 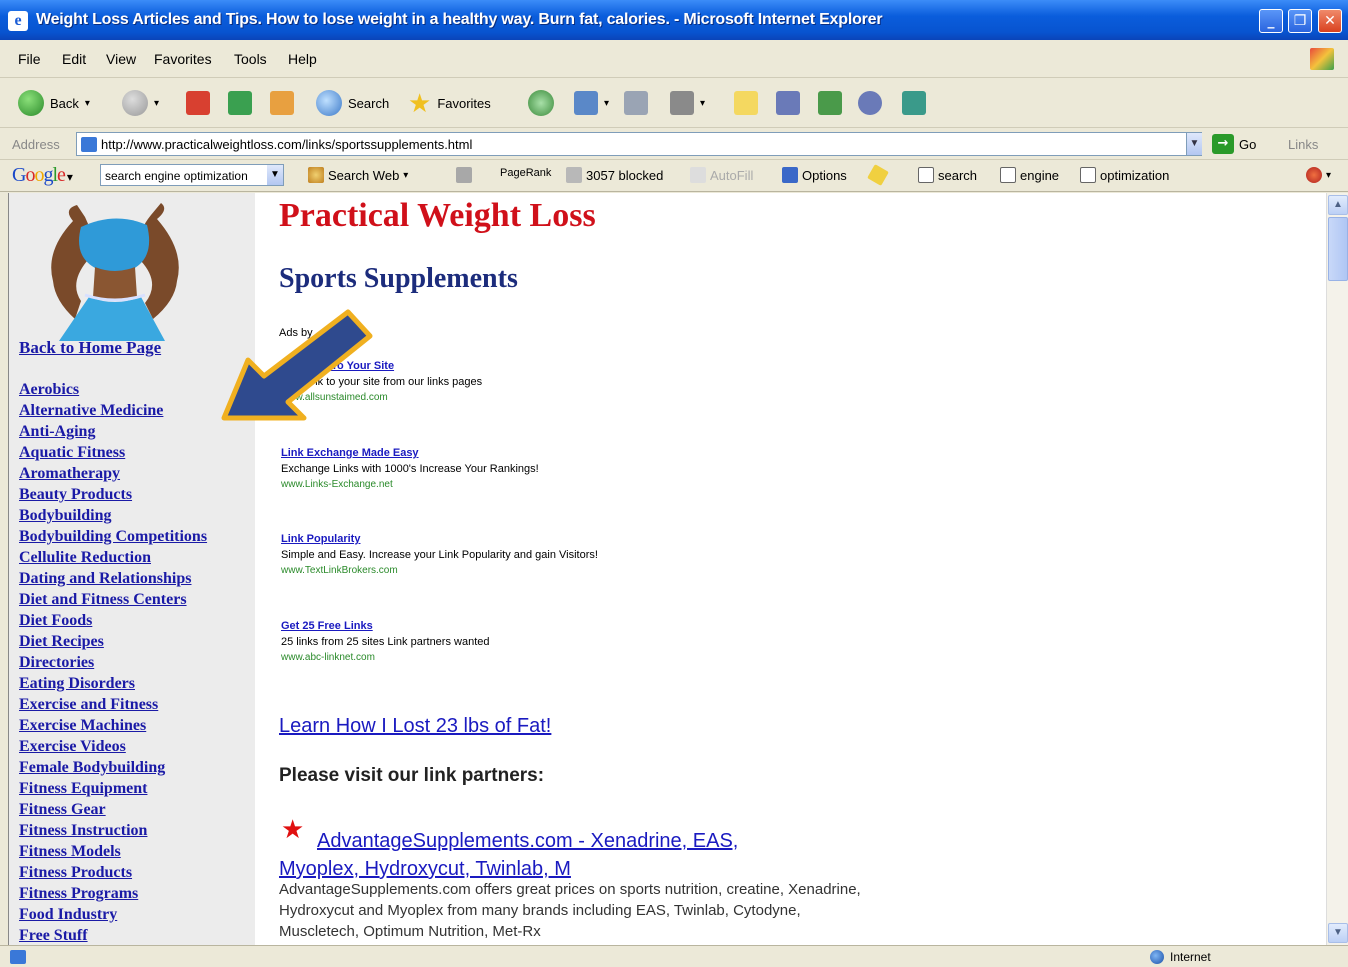 I want to click on options-button: Options, so click(x=814, y=175).